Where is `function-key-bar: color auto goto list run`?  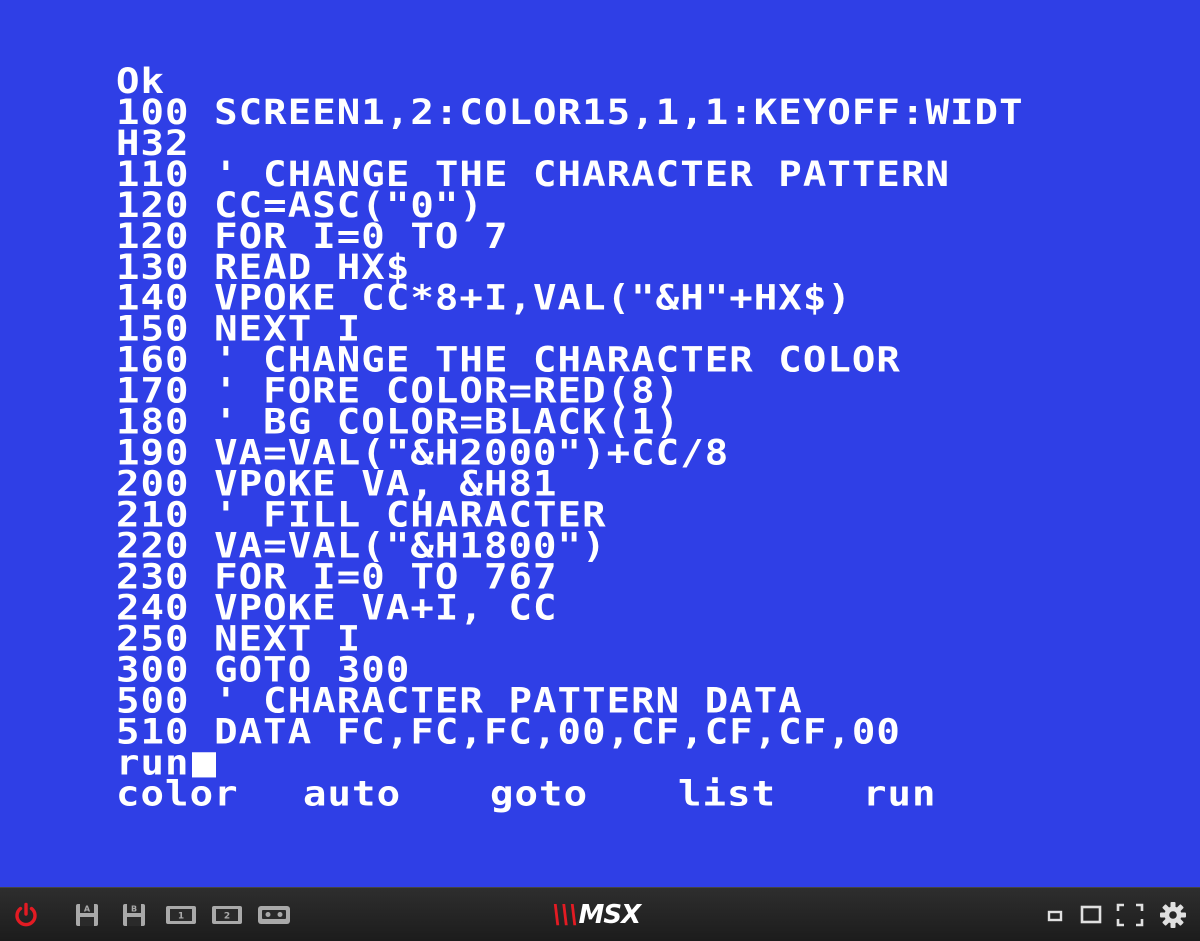
function-key-bar: color auto goto list run is located at coordinates (570, 794).